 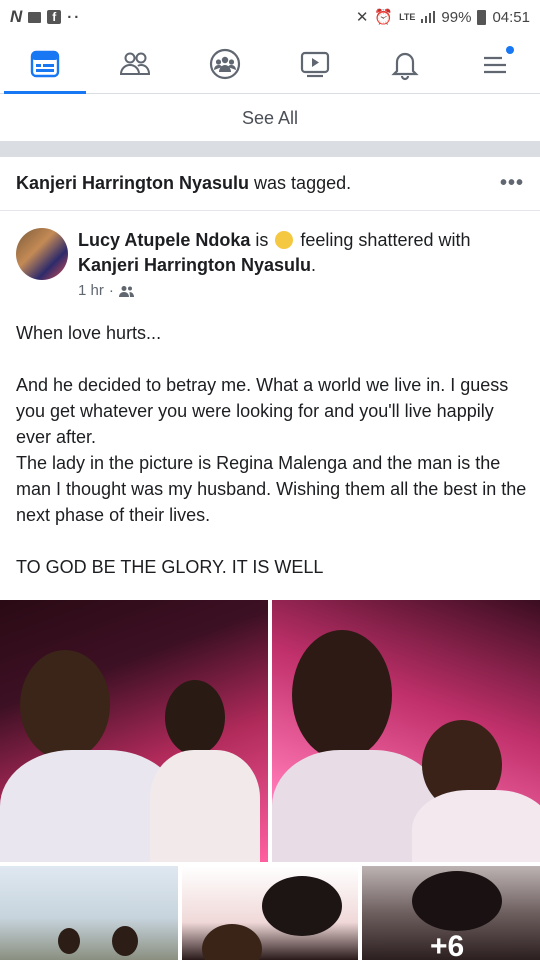 I want to click on with-suffix: ., so click(x=314, y=265).